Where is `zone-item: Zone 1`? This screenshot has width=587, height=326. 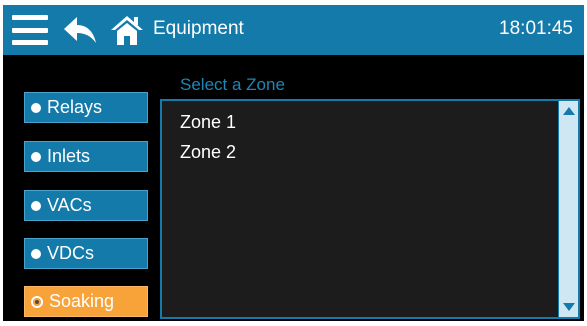
zone-item: Zone 1 is located at coordinates (208, 122).